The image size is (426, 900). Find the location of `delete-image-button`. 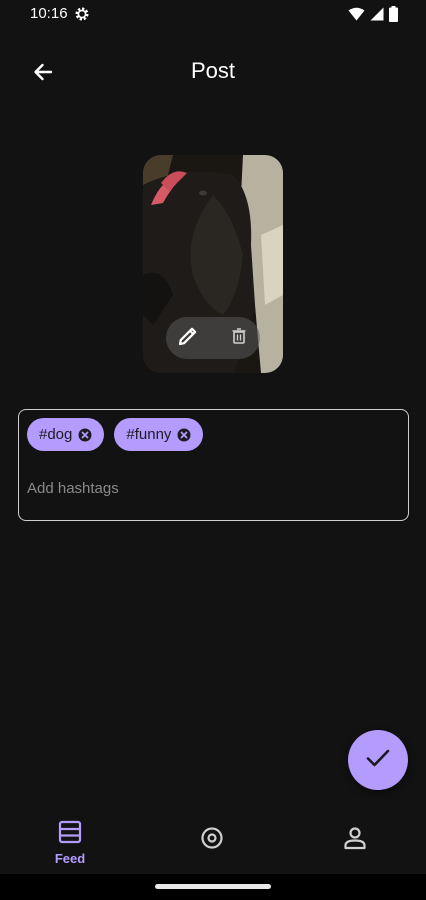

delete-image-button is located at coordinates (239, 338).